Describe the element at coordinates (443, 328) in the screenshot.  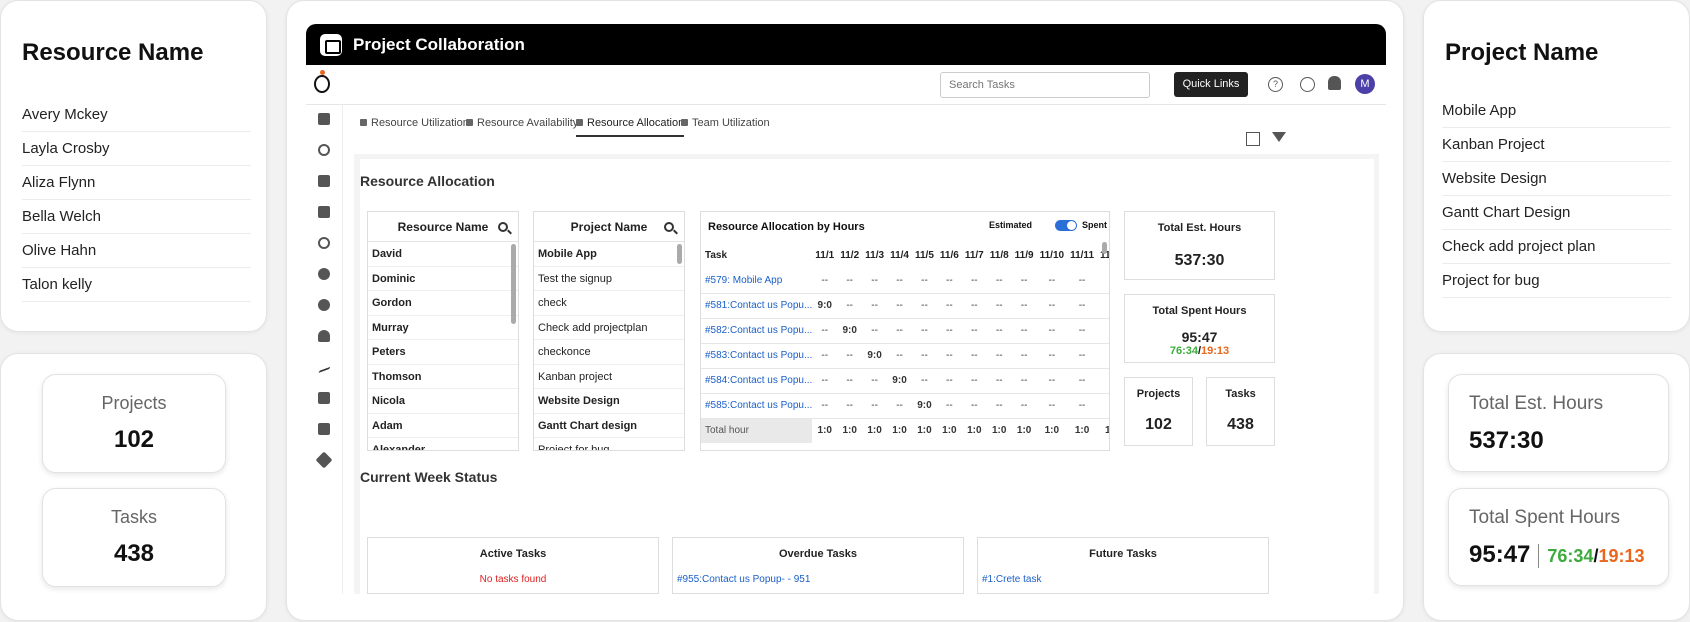
I see `list-item: Murray` at that location.